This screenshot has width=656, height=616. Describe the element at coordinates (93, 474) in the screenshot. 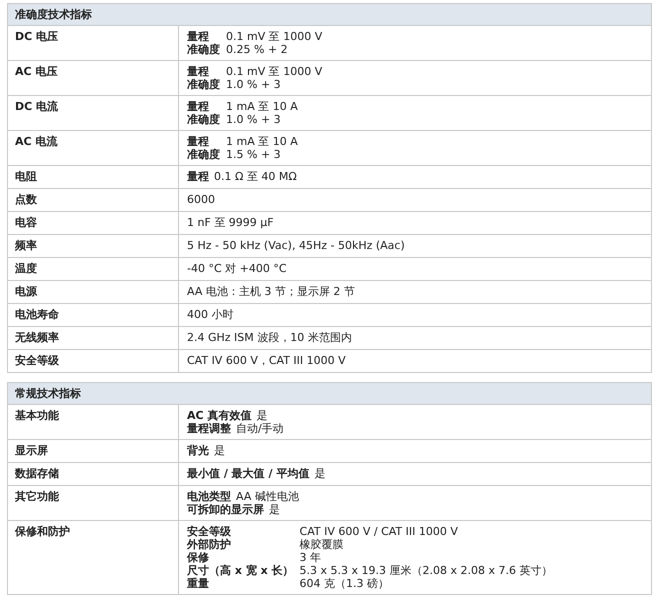

I see `spec-label: 数据存储` at that location.